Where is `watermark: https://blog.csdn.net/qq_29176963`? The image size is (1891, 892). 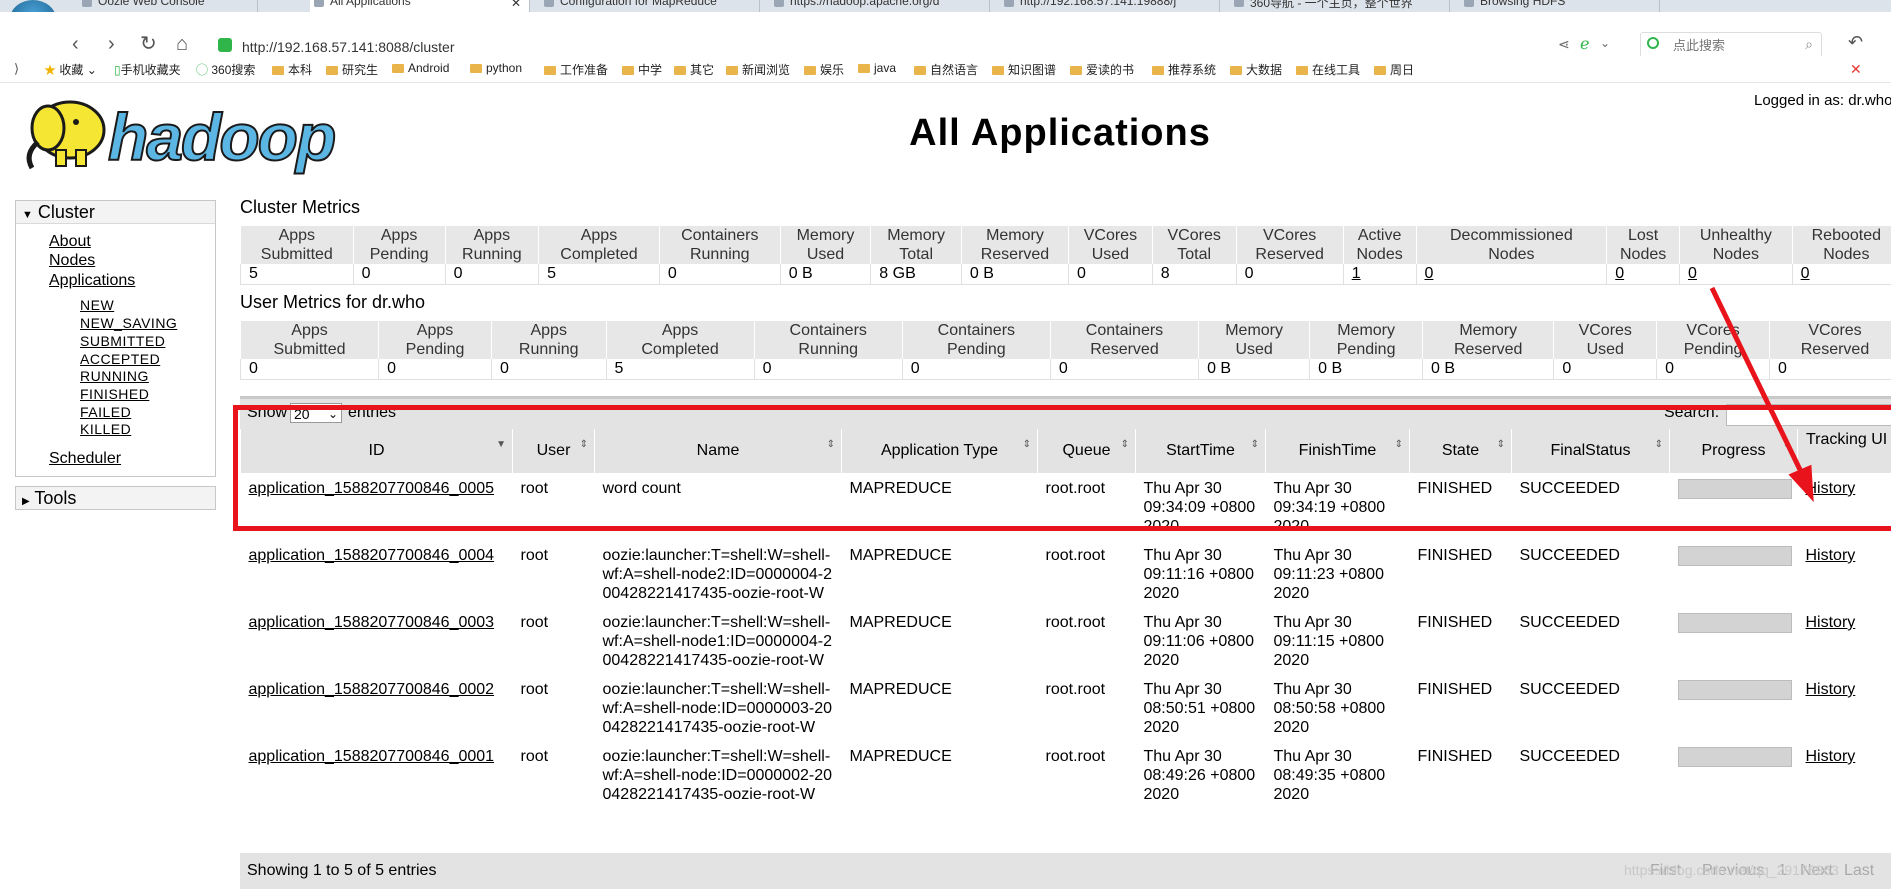
watermark: https://blog.csdn.net/qq_29176963 is located at coordinates (1731, 870).